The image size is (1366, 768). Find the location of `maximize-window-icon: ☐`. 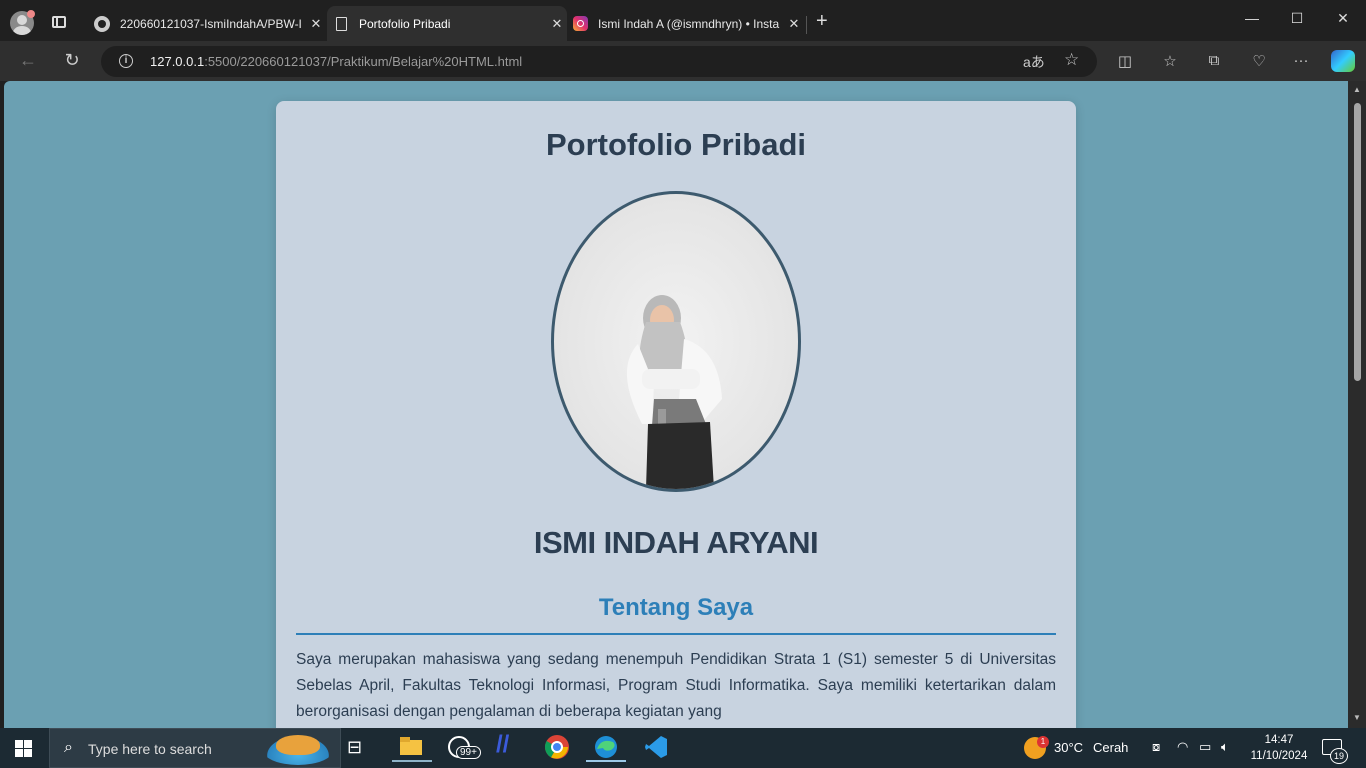

maximize-window-icon: ☐ is located at coordinates (1297, 18).